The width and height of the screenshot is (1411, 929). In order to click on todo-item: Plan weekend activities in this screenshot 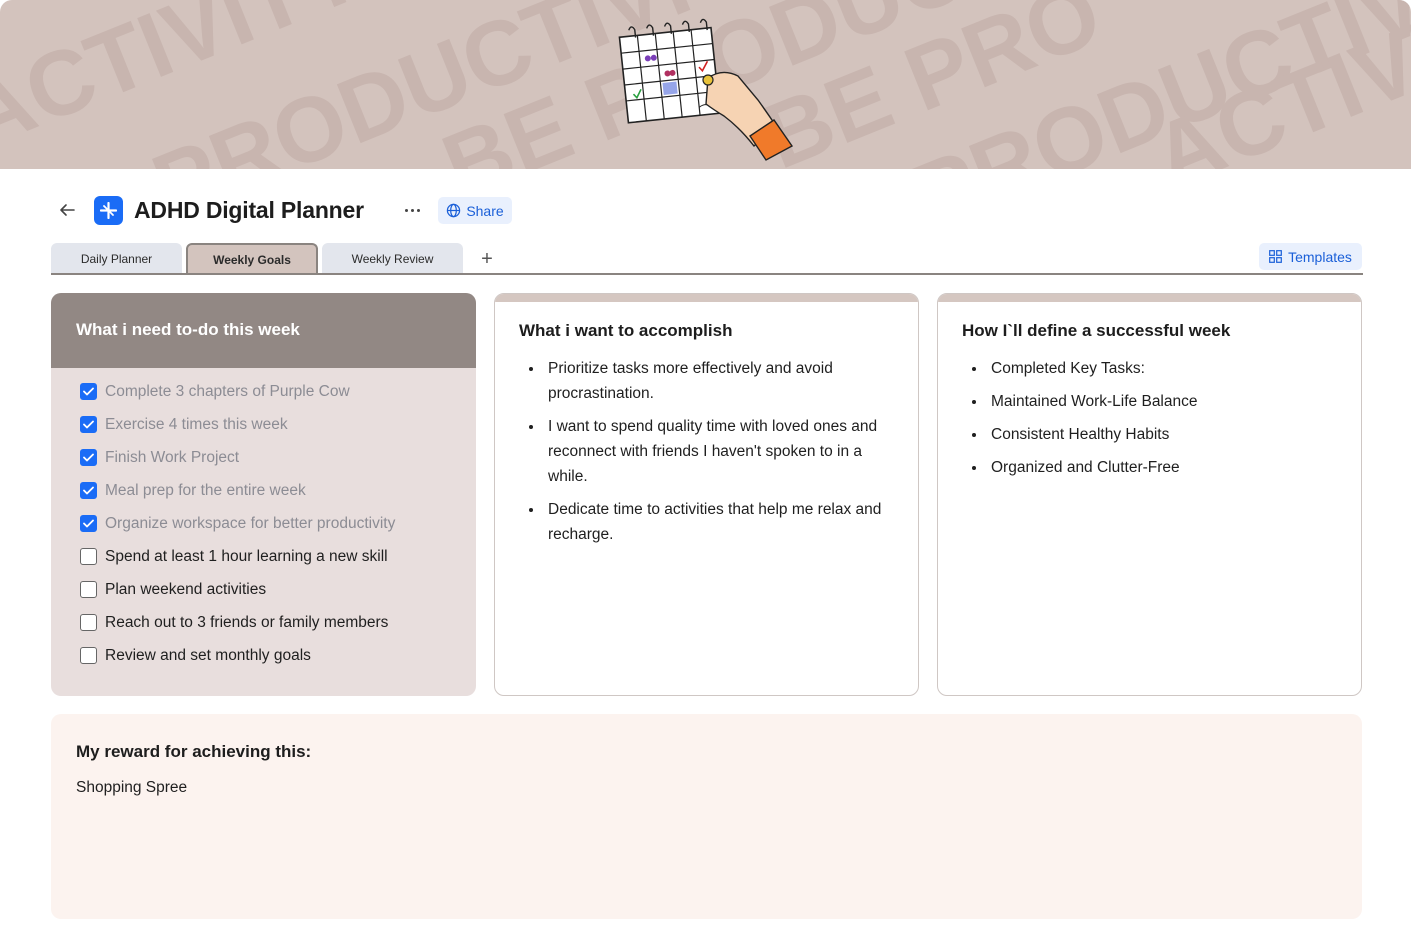, I will do `click(263, 589)`.